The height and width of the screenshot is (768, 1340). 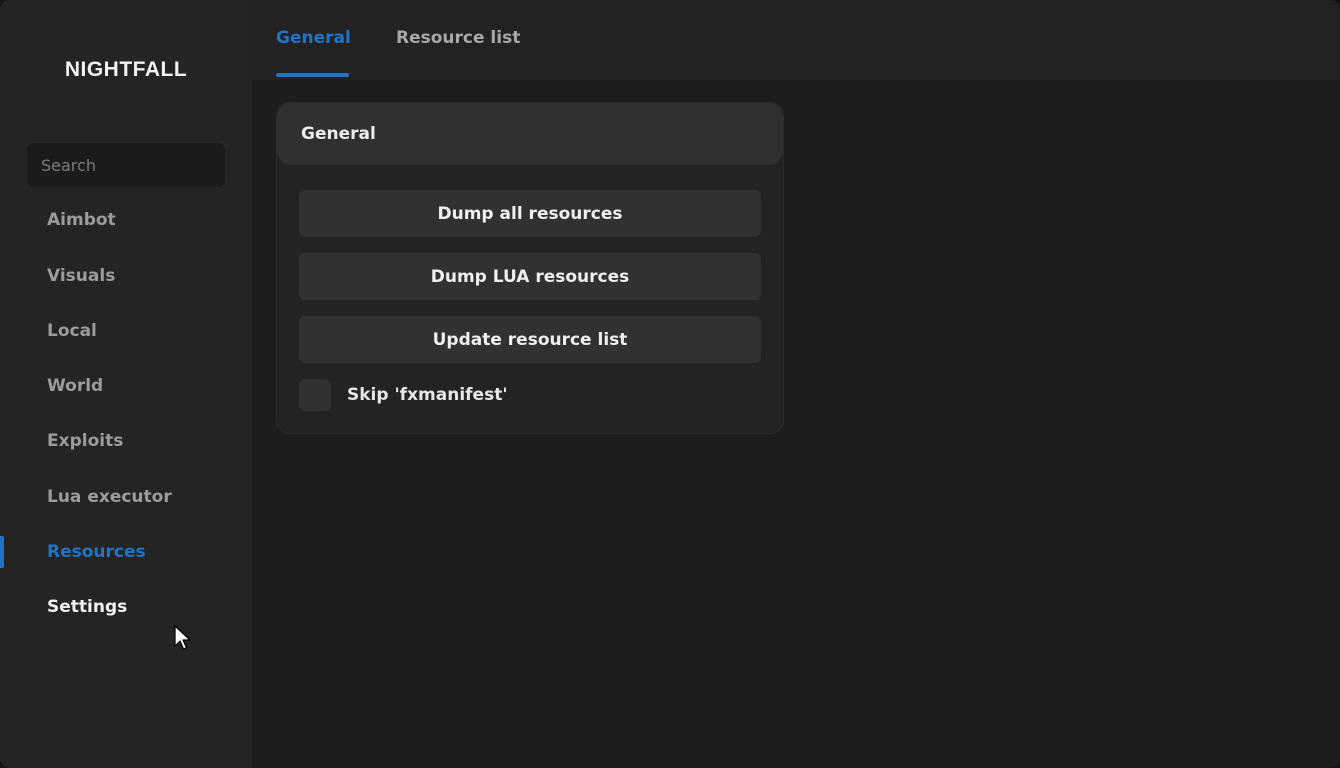 I want to click on sidebar-item-local: Local, so click(x=126, y=331).